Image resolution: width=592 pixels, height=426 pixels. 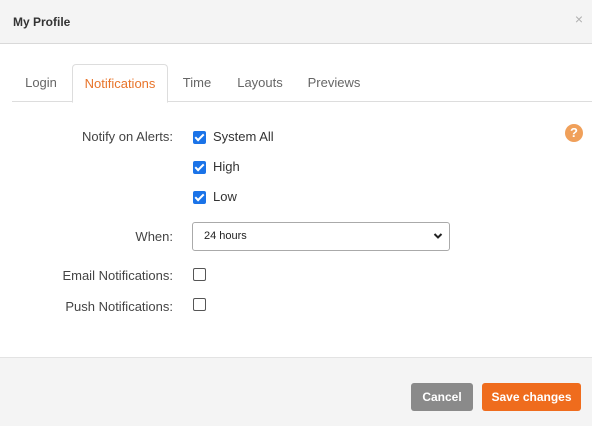 What do you see at coordinates (199, 304) in the screenshot?
I see `push-notifications-checkbox` at bounding box center [199, 304].